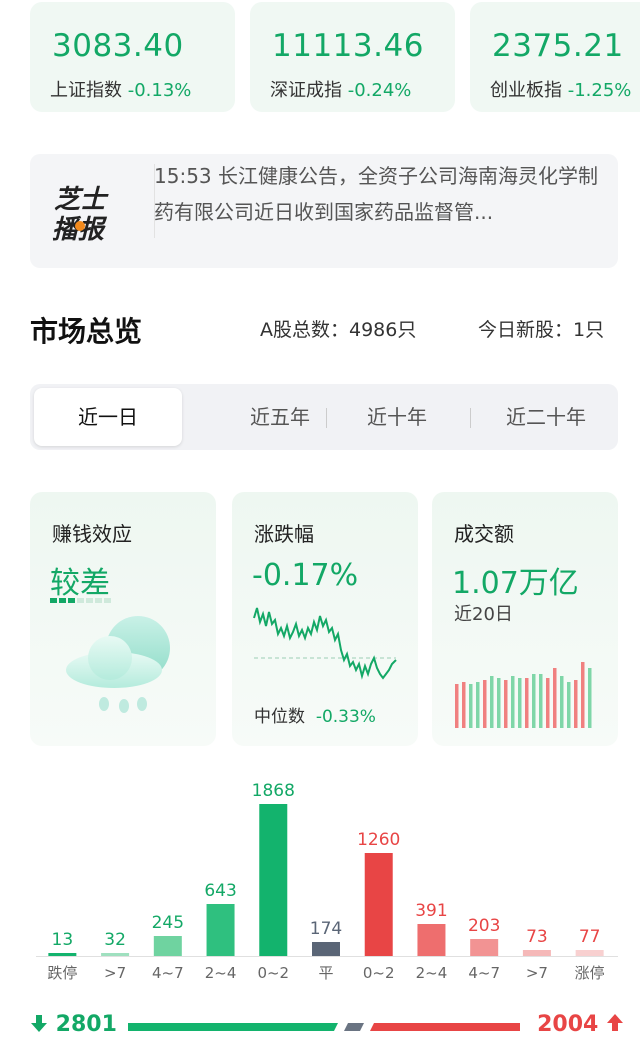  Describe the element at coordinates (515, 583) in the screenshot. I see `turnover-value: 1.07万亿` at that location.